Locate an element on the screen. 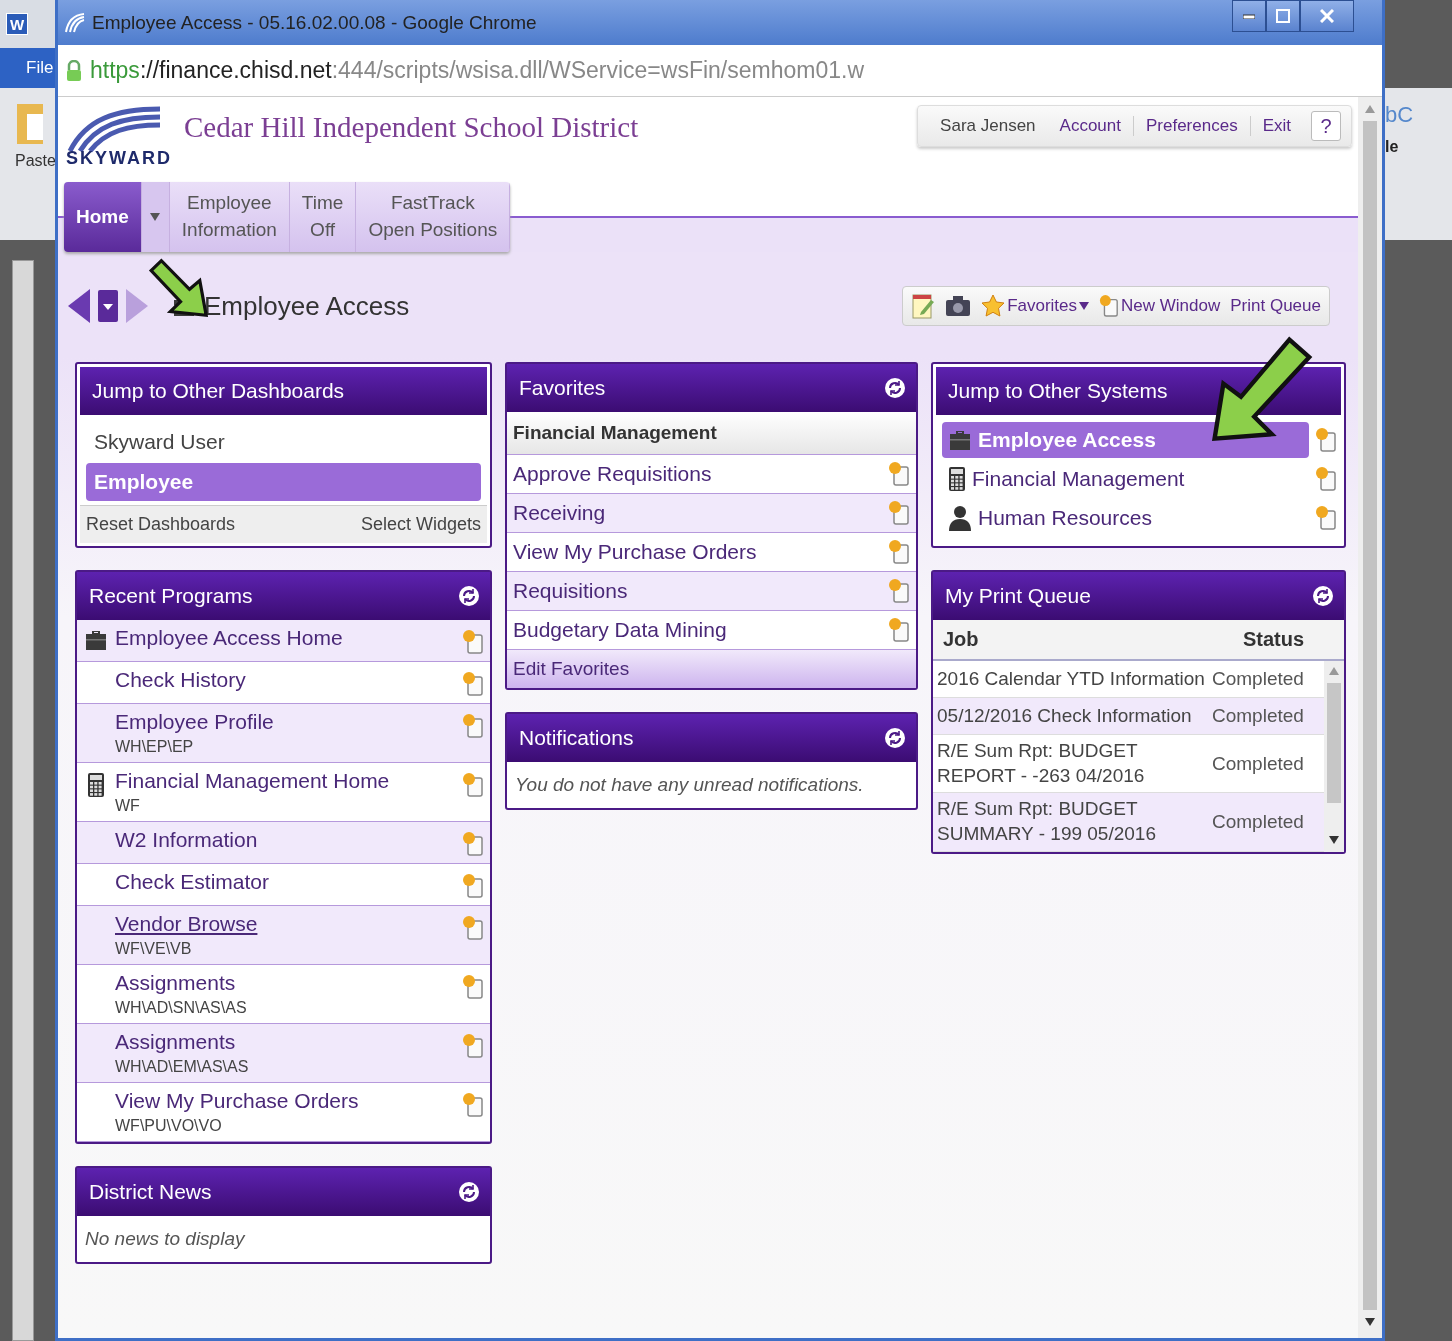 Image resolution: width=1452 pixels, height=1341 pixels. program-path: WF is located at coordinates (128, 806).